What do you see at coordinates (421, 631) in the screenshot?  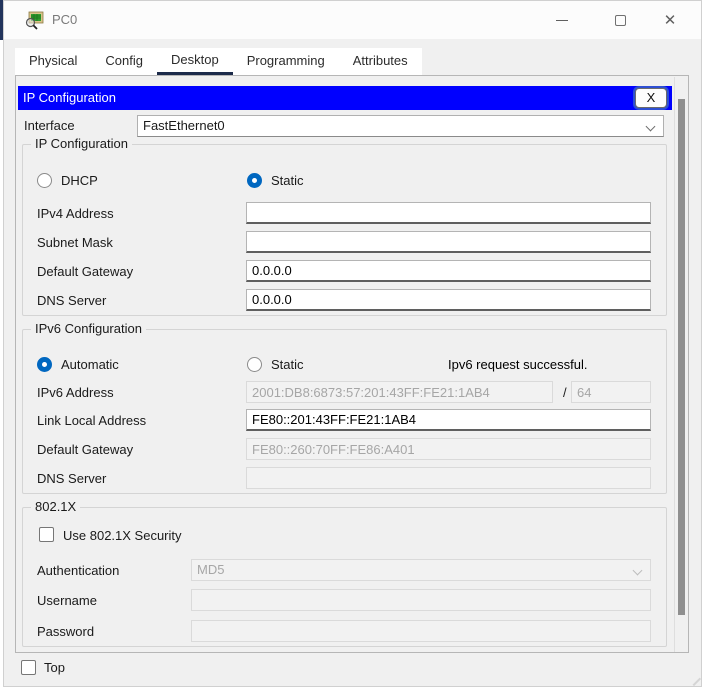 I see `password-input` at bounding box center [421, 631].